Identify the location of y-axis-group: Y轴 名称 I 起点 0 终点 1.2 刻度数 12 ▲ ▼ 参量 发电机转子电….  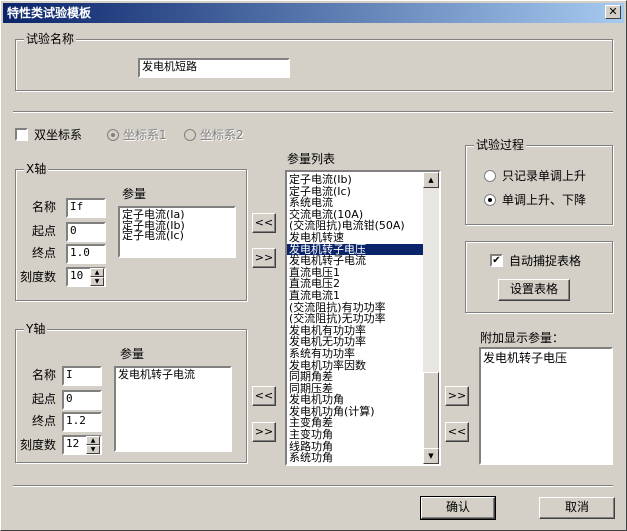
(131, 392).